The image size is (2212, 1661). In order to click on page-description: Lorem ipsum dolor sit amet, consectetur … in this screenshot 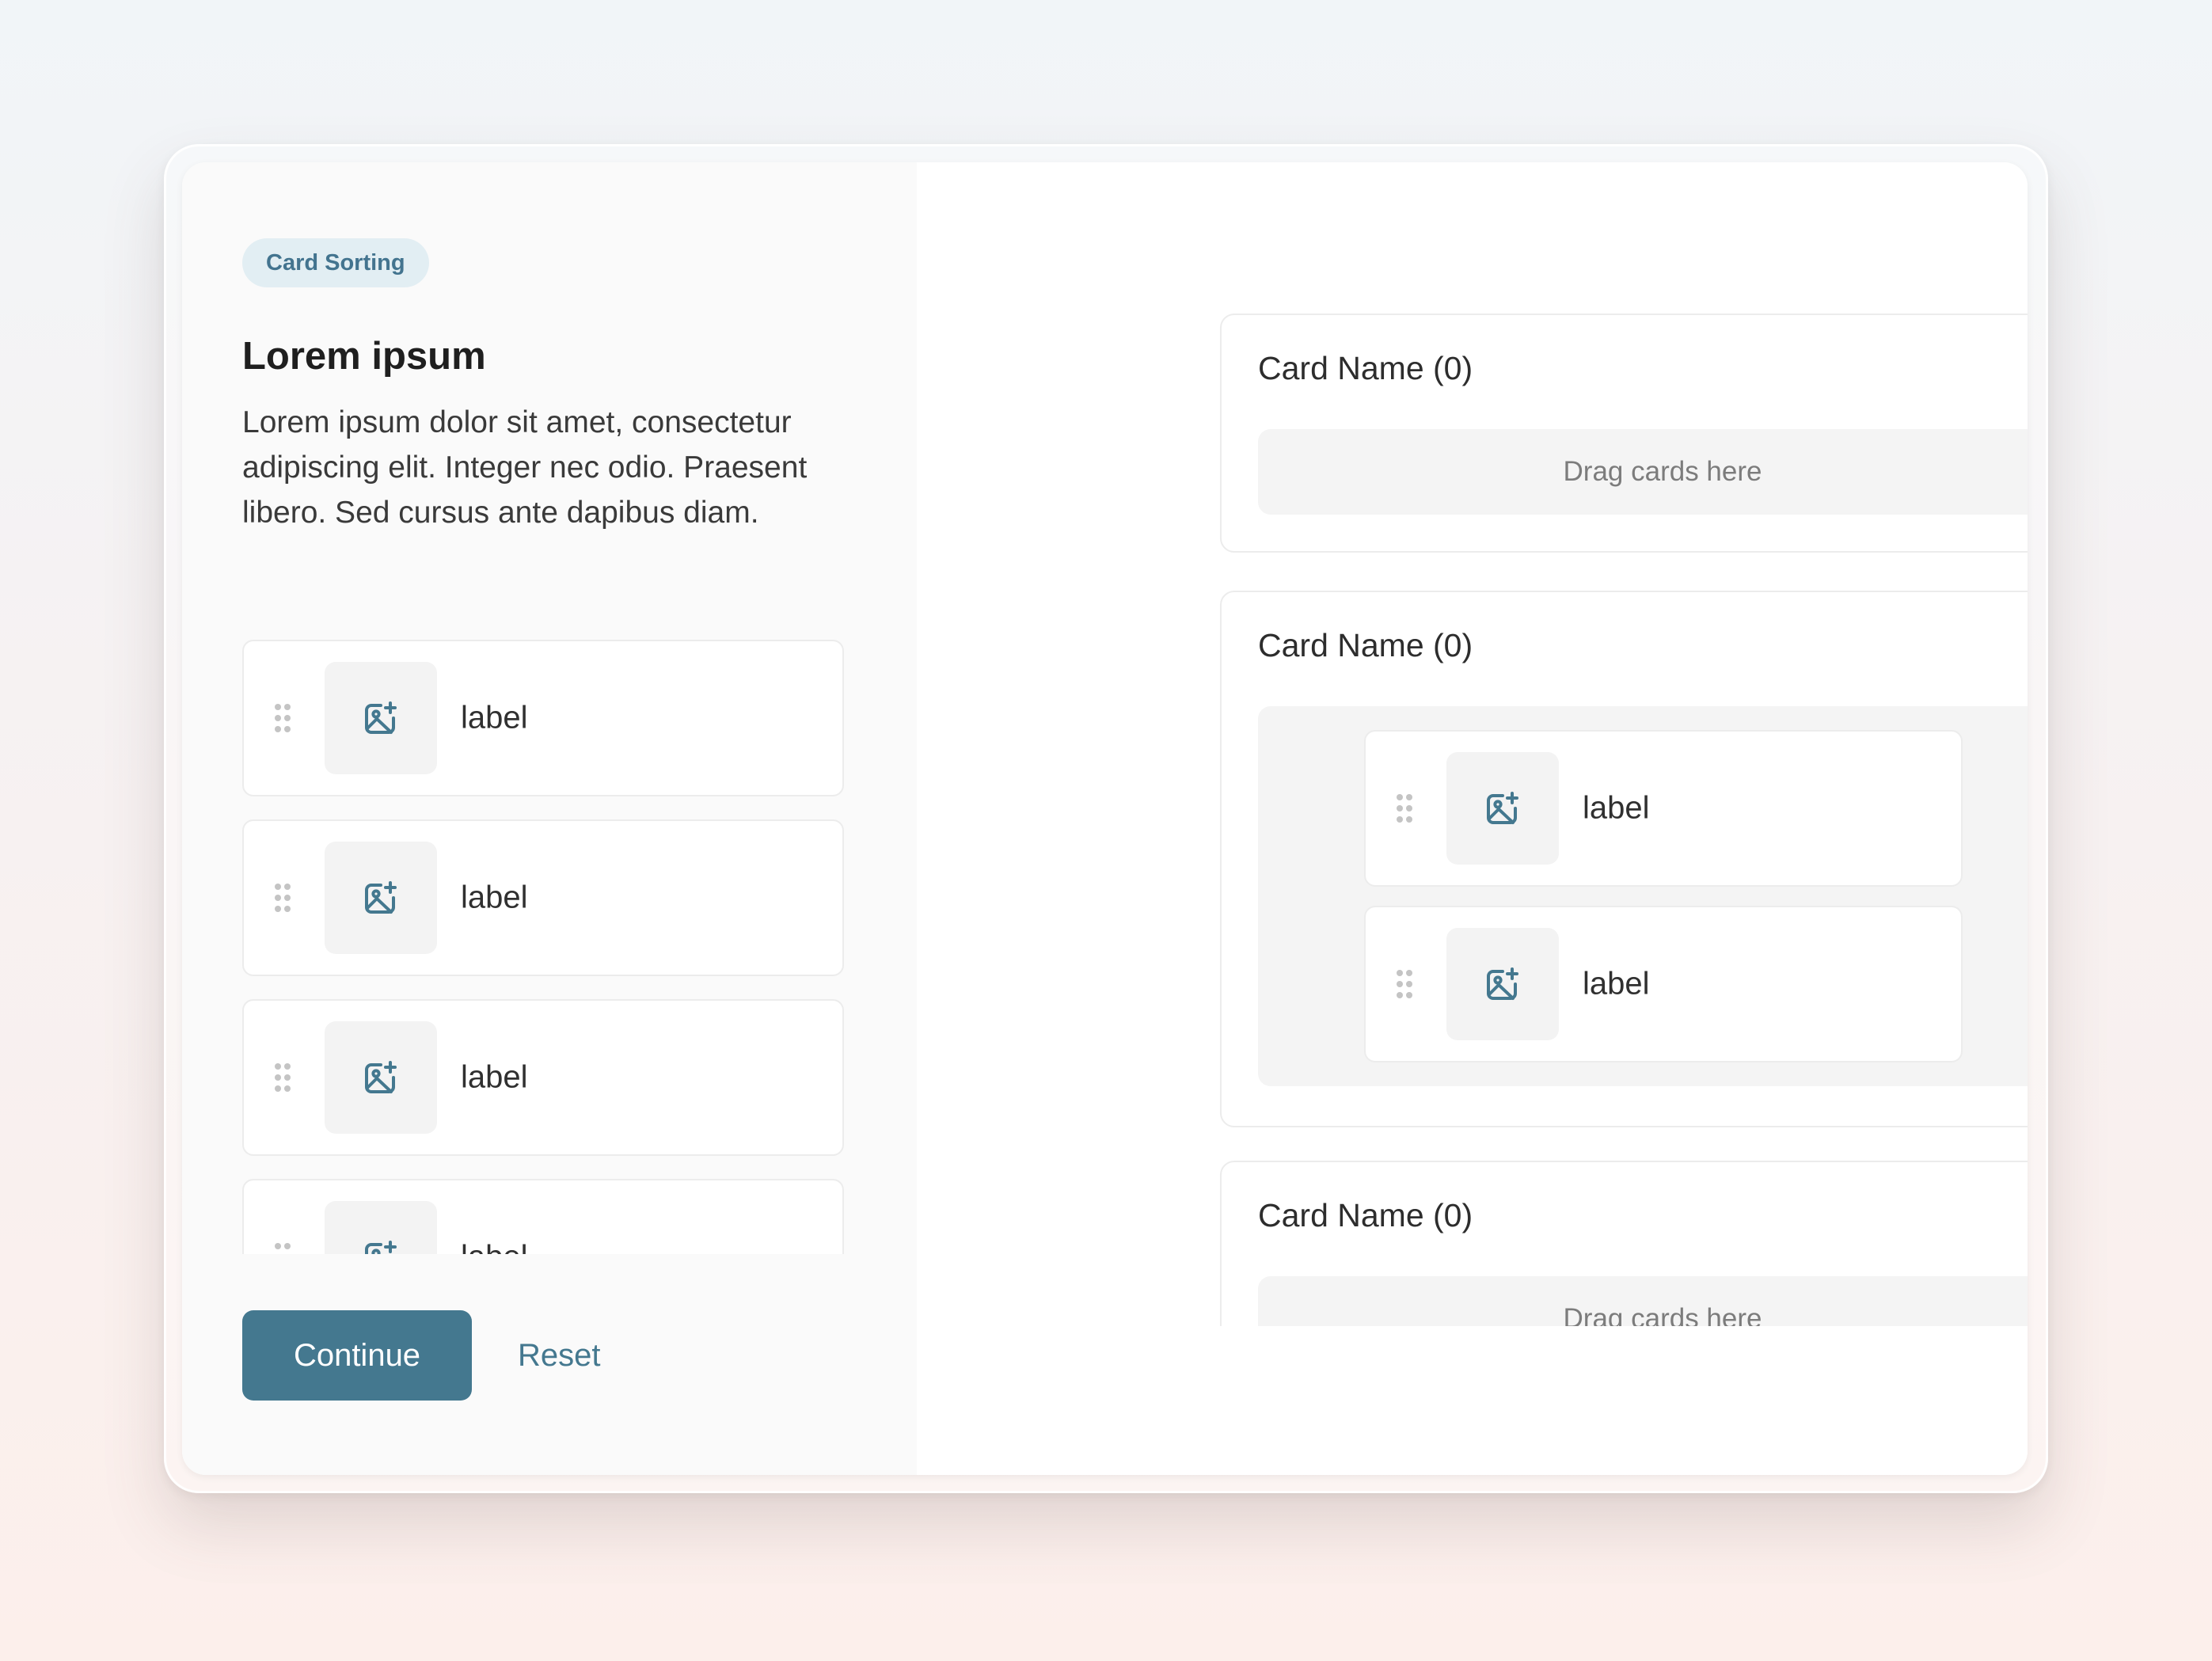, I will do `click(525, 468)`.